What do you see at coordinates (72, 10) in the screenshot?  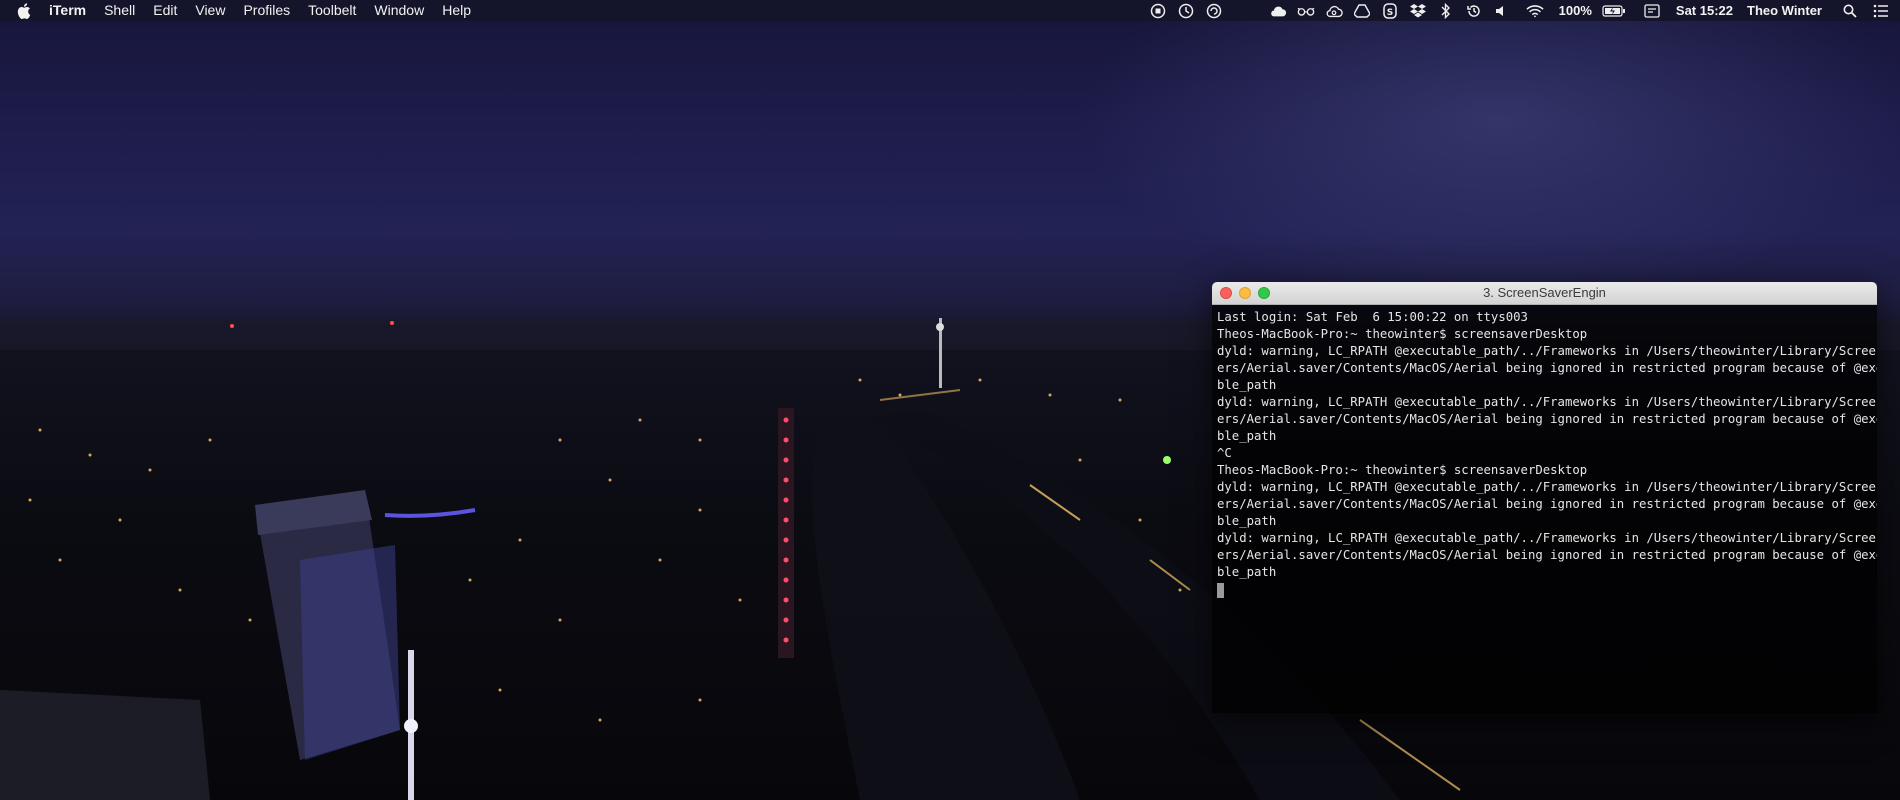 I see `menu-app-name: iTerm` at bounding box center [72, 10].